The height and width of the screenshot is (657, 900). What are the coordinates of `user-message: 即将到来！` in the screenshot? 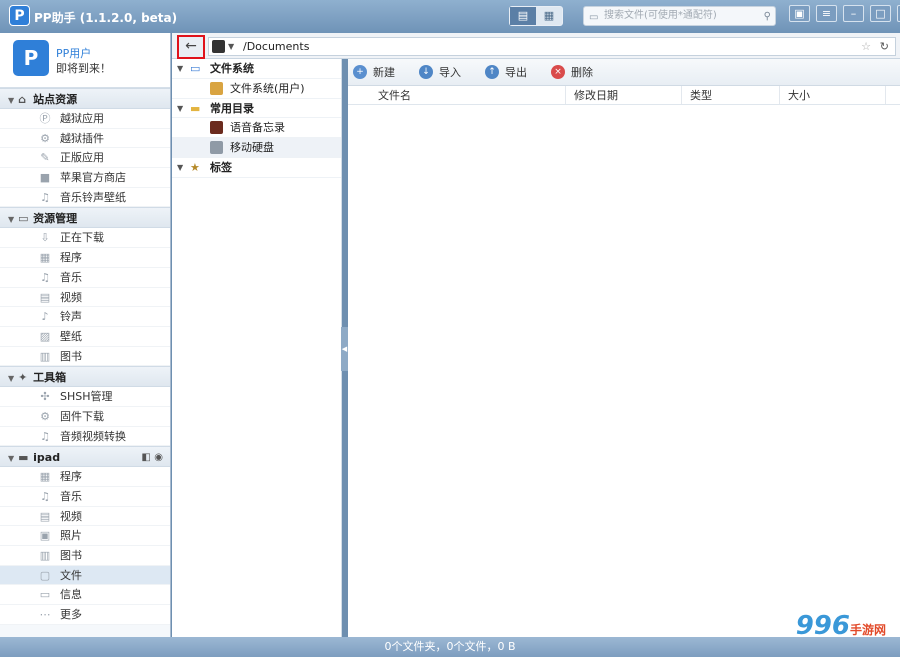 It's located at (83, 68).